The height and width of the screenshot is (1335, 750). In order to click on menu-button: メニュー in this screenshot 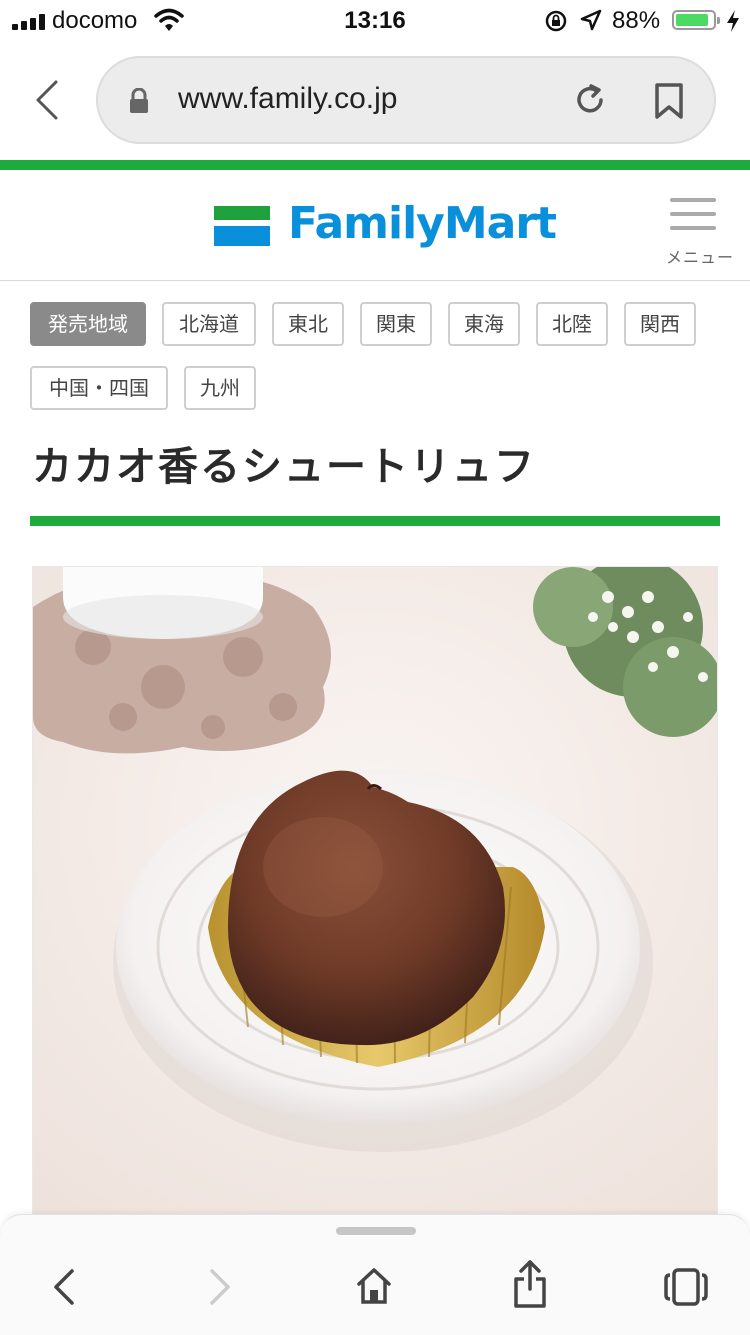, I will do `click(699, 231)`.